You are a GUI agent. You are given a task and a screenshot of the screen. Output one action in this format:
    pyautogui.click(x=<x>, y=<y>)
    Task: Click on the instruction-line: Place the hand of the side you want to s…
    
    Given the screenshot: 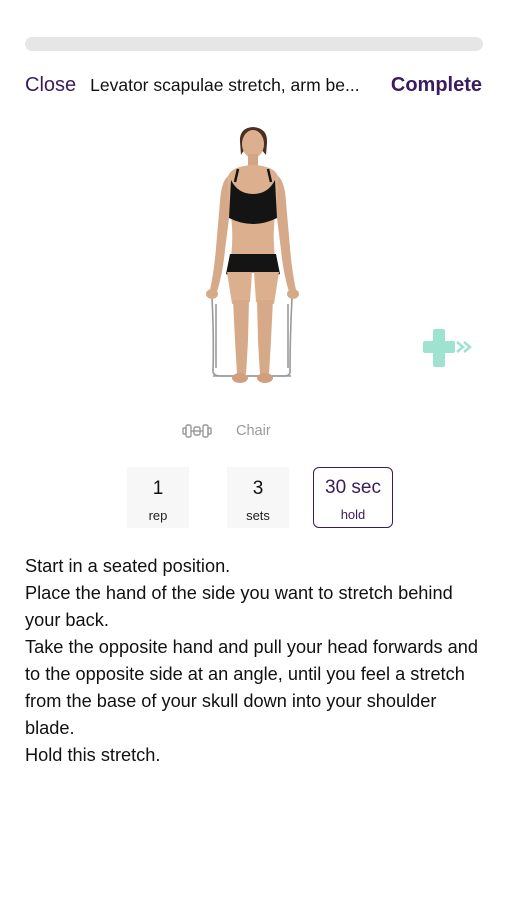 What is the action you would take?
    pyautogui.click(x=239, y=606)
    